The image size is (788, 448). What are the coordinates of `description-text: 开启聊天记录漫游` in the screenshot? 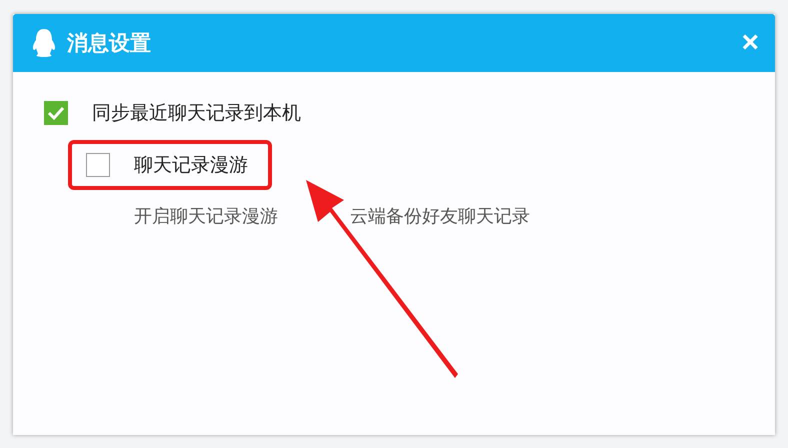 It's located at (206, 216).